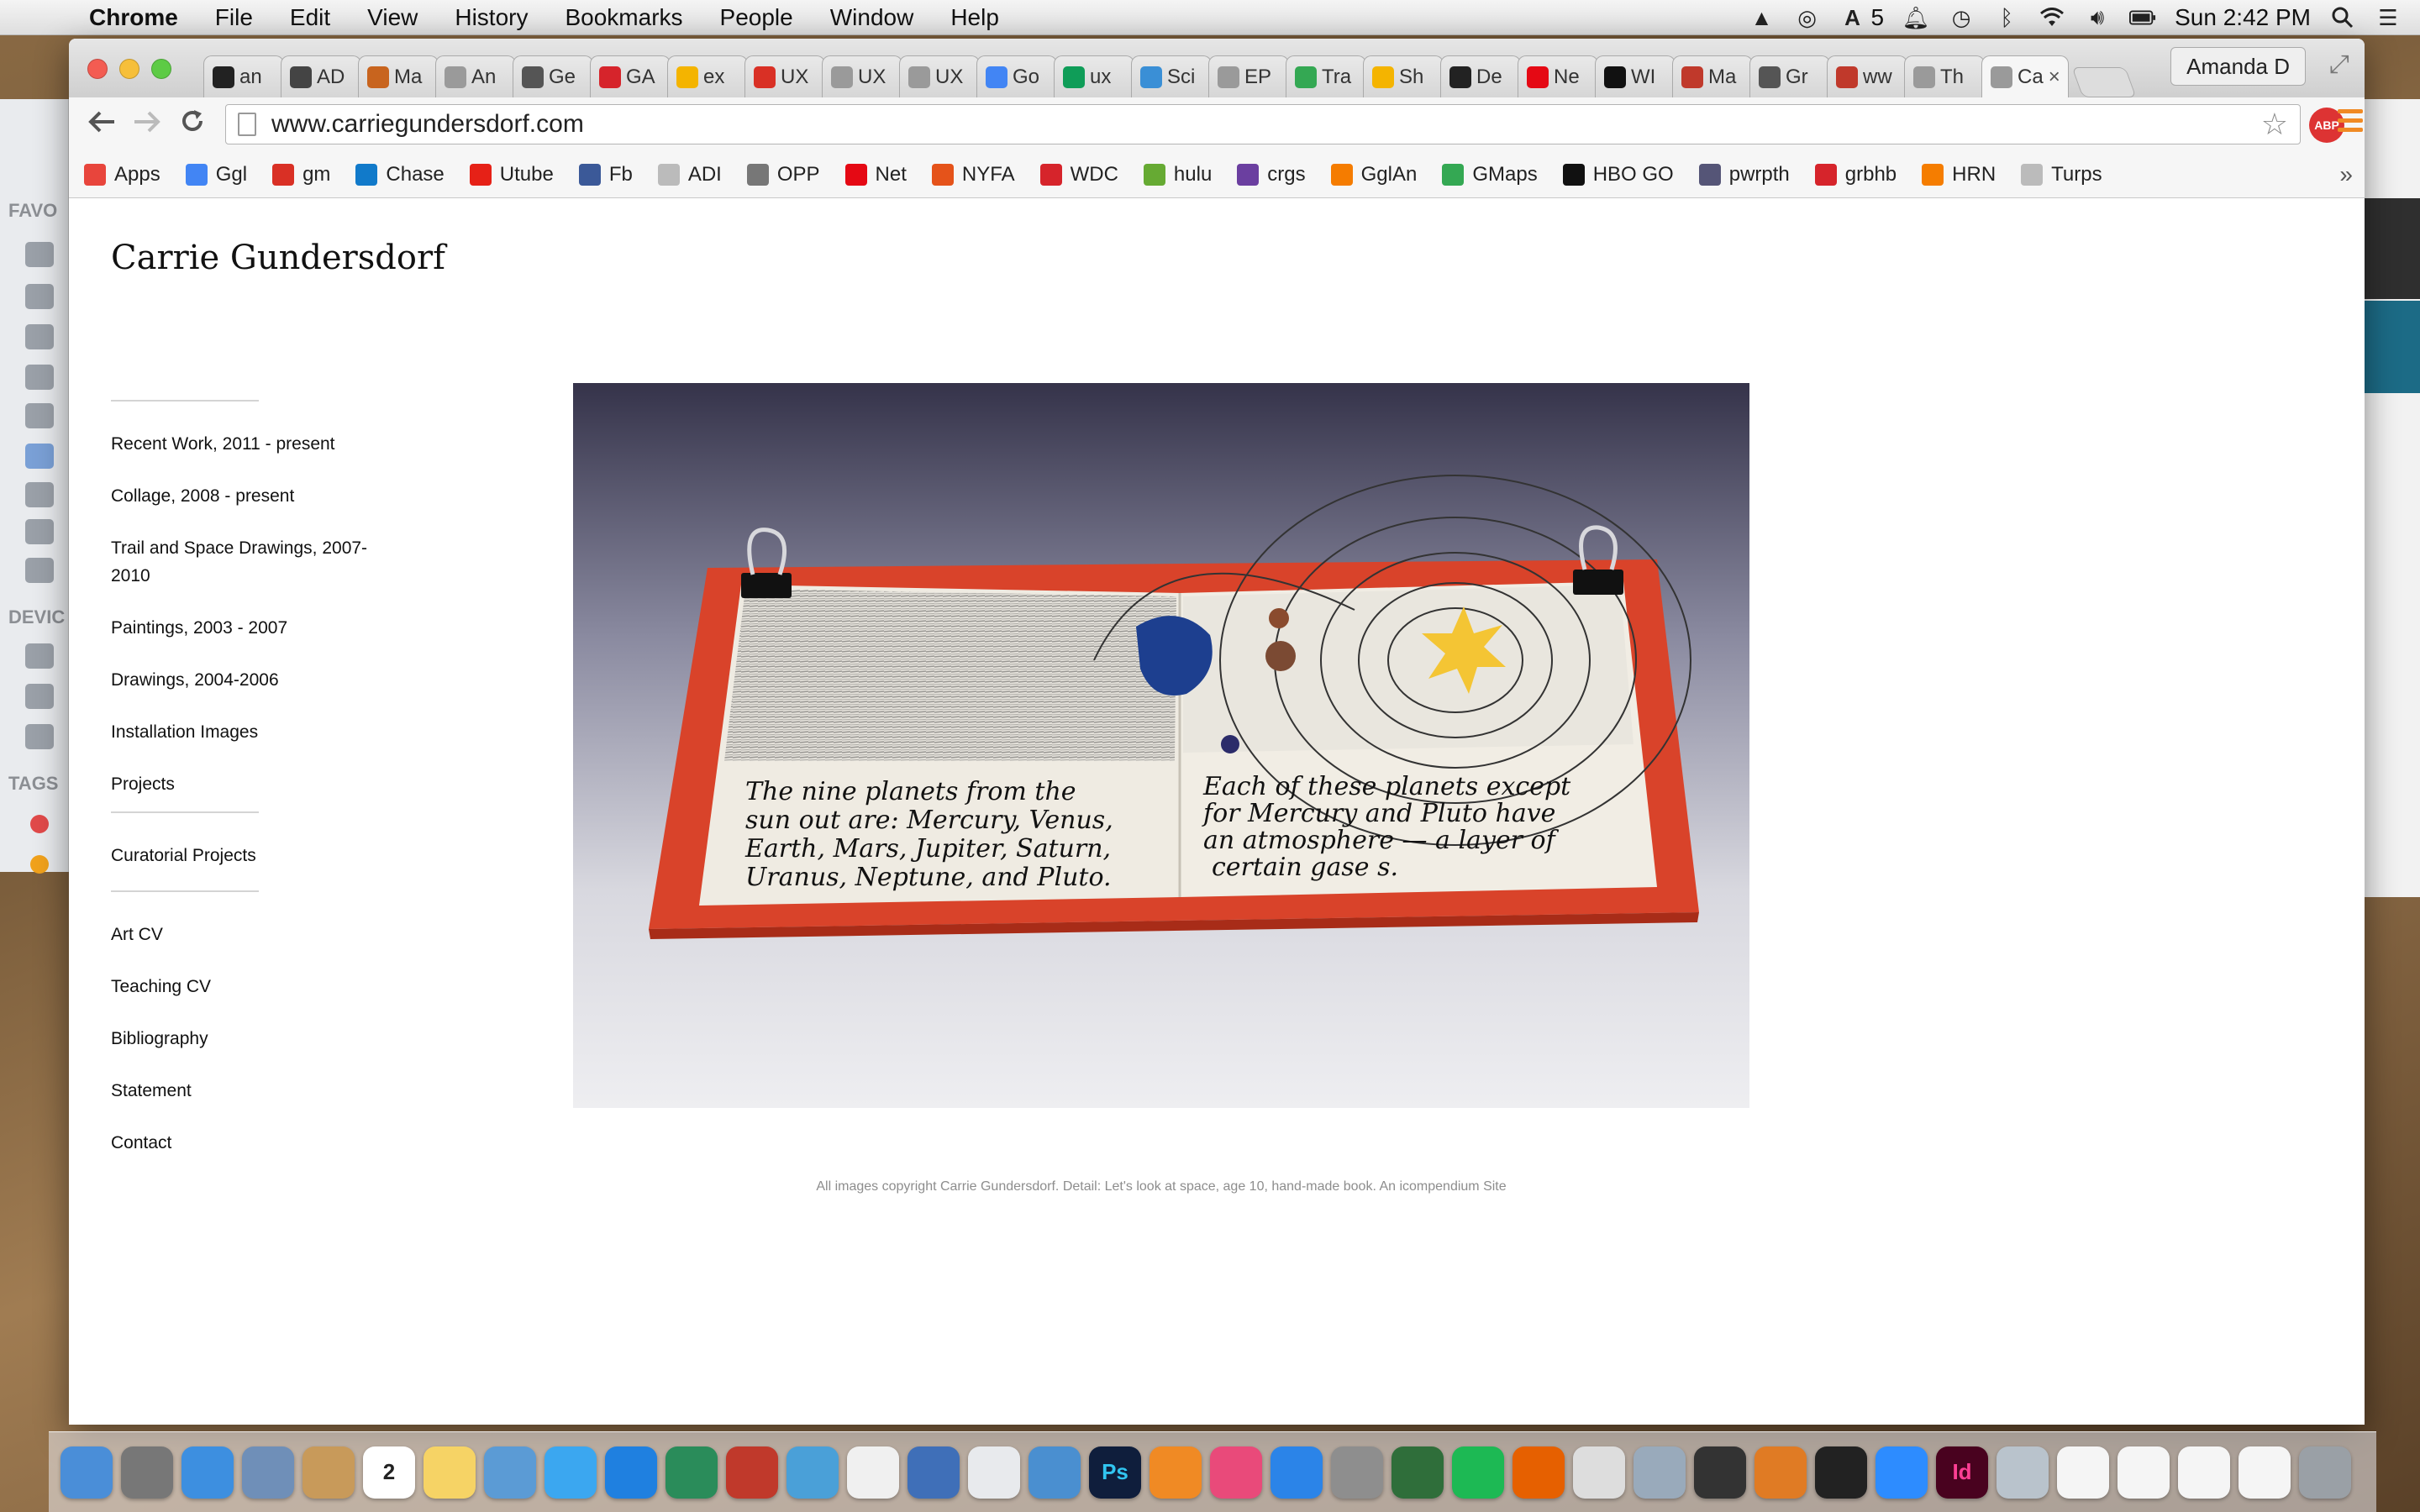 This screenshot has width=2420, height=1512. Describe the element at coordinates (553, 76) in the screenshot. I see `browser-tab: Ge` at that location.